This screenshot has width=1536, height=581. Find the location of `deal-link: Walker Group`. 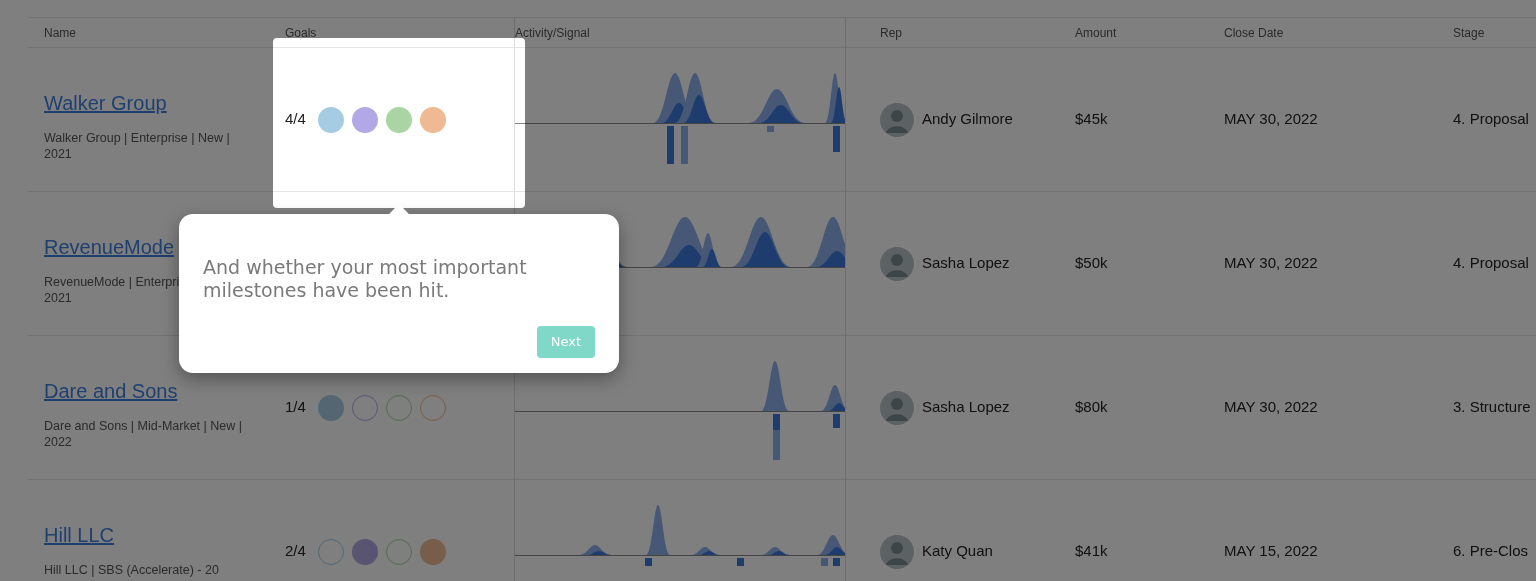

deal-link: Walker Group is located at coordinates (105, 103).